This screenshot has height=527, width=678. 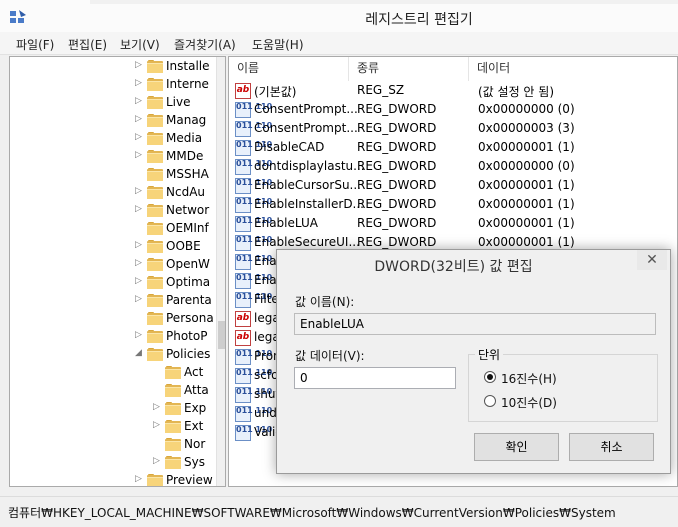 I want to click on dialog-title: DWORD(32비트) 값 편집, so click(x=453, y=267).